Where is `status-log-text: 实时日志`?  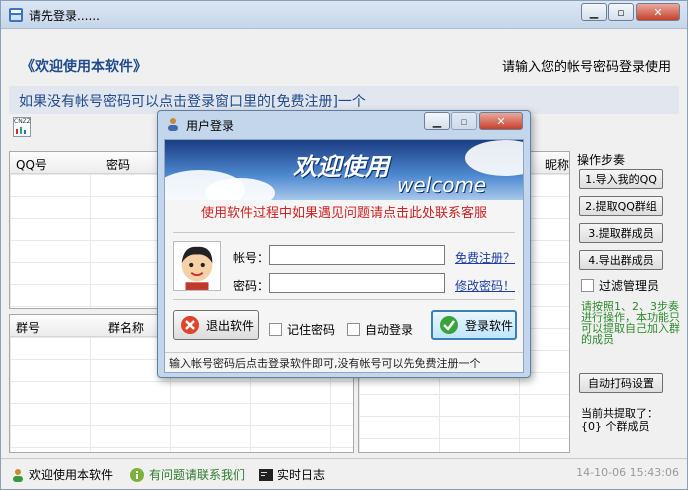
status-log-text: 实时日志 is located at coordinates (301, 475).